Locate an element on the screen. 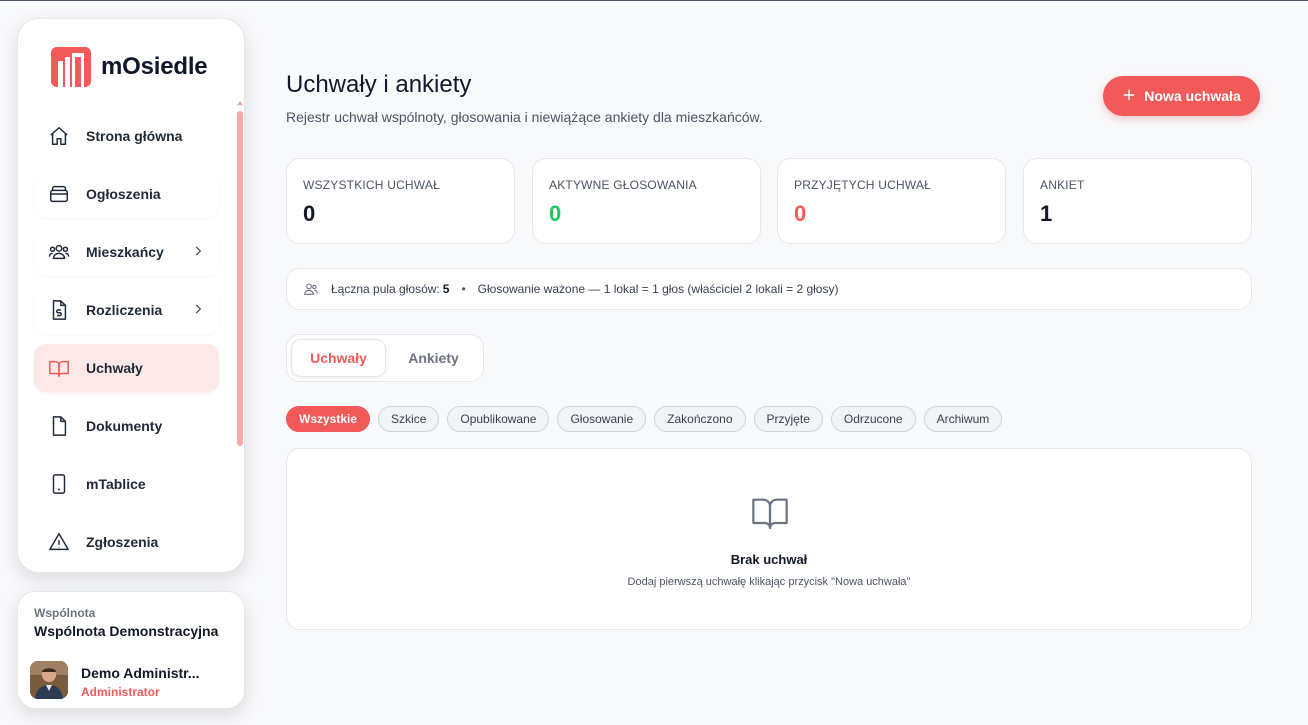  stat-card-all-resolutions: WSZYSTKICH UCHWAŁ 0 is located at coordinates (400, 201).